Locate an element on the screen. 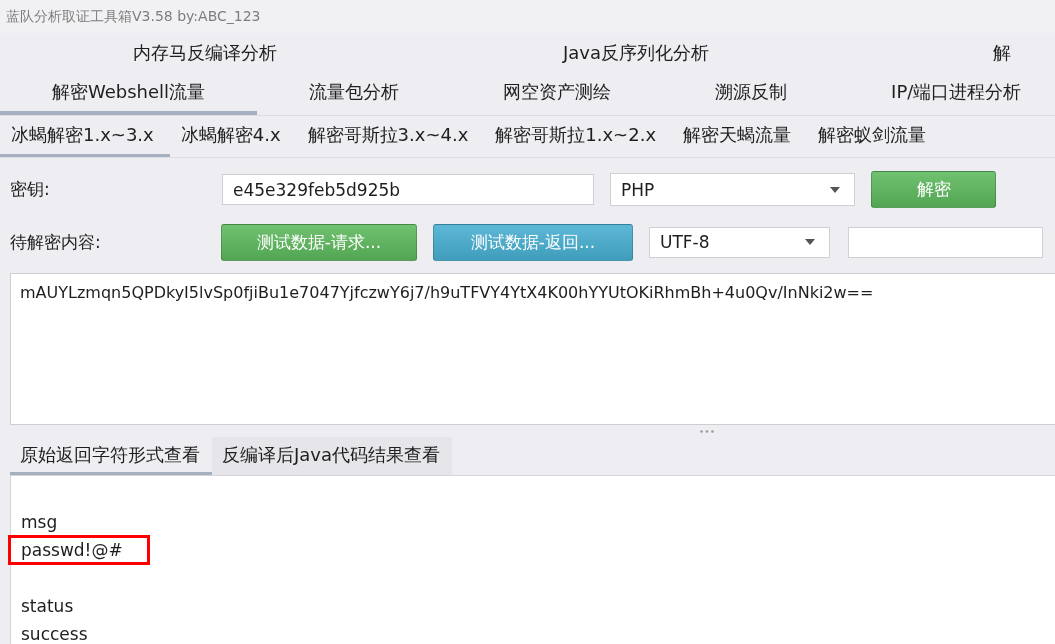 This screenshot has height=644, width=1055. key-label: 密钥: is located at coordinates (30, 189).